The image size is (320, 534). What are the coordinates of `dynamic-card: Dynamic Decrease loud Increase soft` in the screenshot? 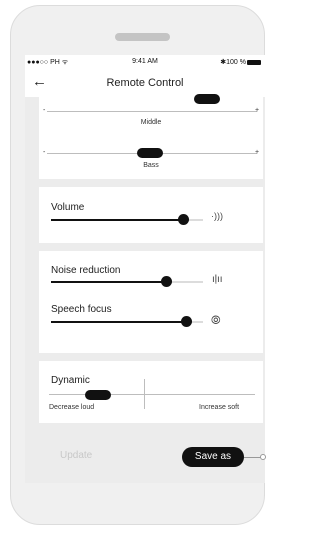 It's located at (151, 392).